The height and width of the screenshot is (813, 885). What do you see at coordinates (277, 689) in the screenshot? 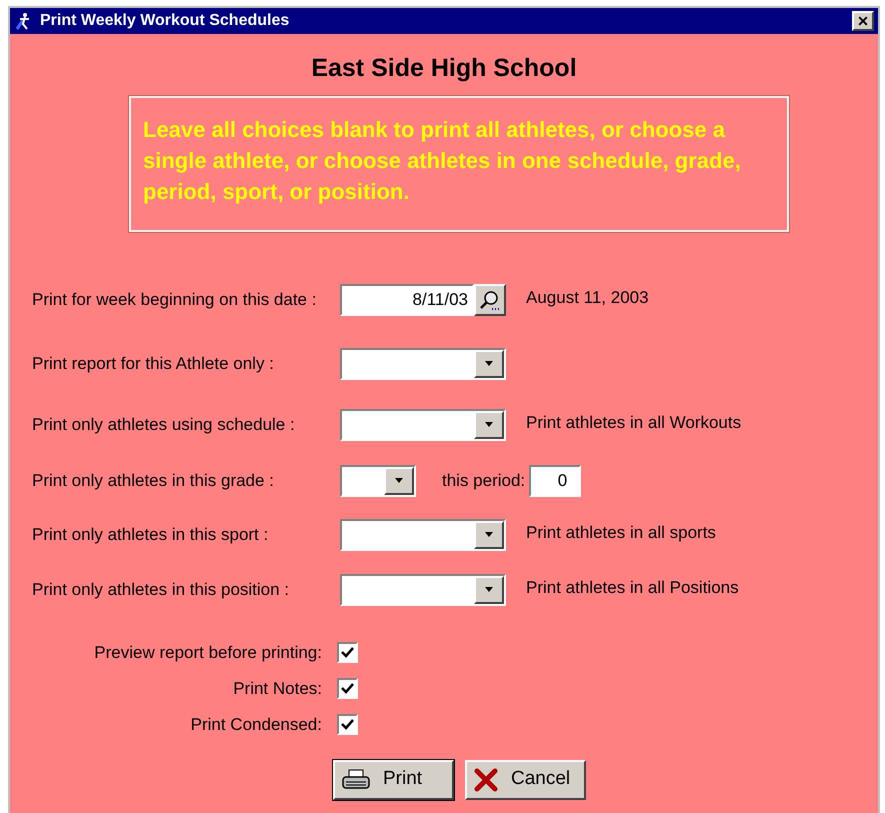
I see `option-label: Print Notes:` at bounding box center [277, 689].